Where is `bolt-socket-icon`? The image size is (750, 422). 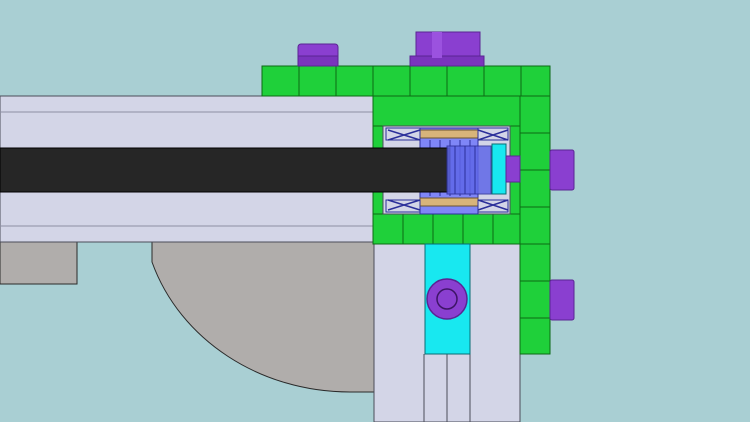
bolt-socket-icon is located at coordinates (447, 299).